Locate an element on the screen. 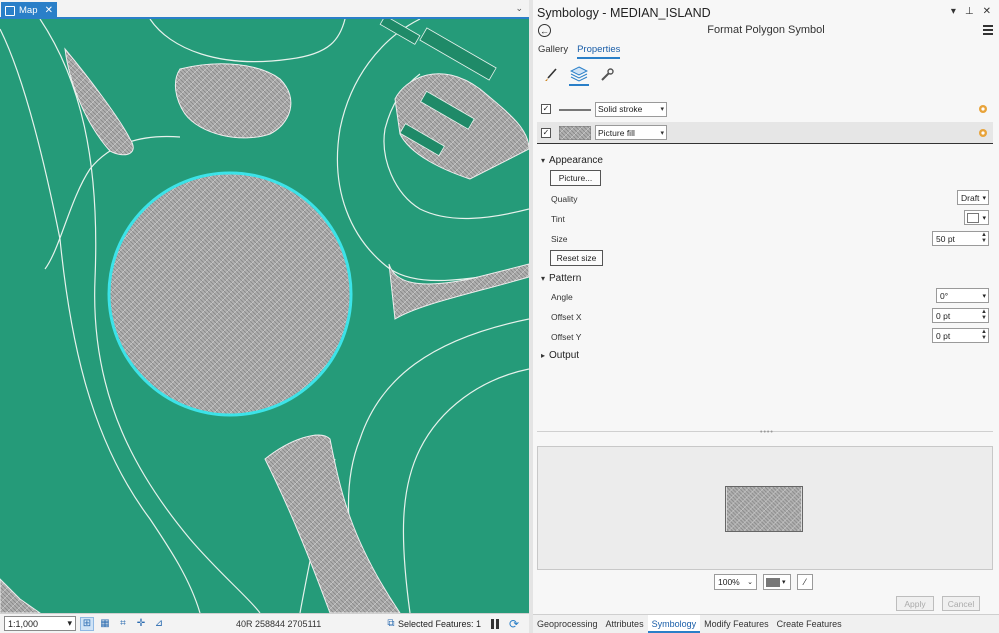 Image resolution: width=999 pixels, height=633 pixels. selected-features: ⧉ Selected Features: 1 ⟳ is located at coordinates (452, 624).